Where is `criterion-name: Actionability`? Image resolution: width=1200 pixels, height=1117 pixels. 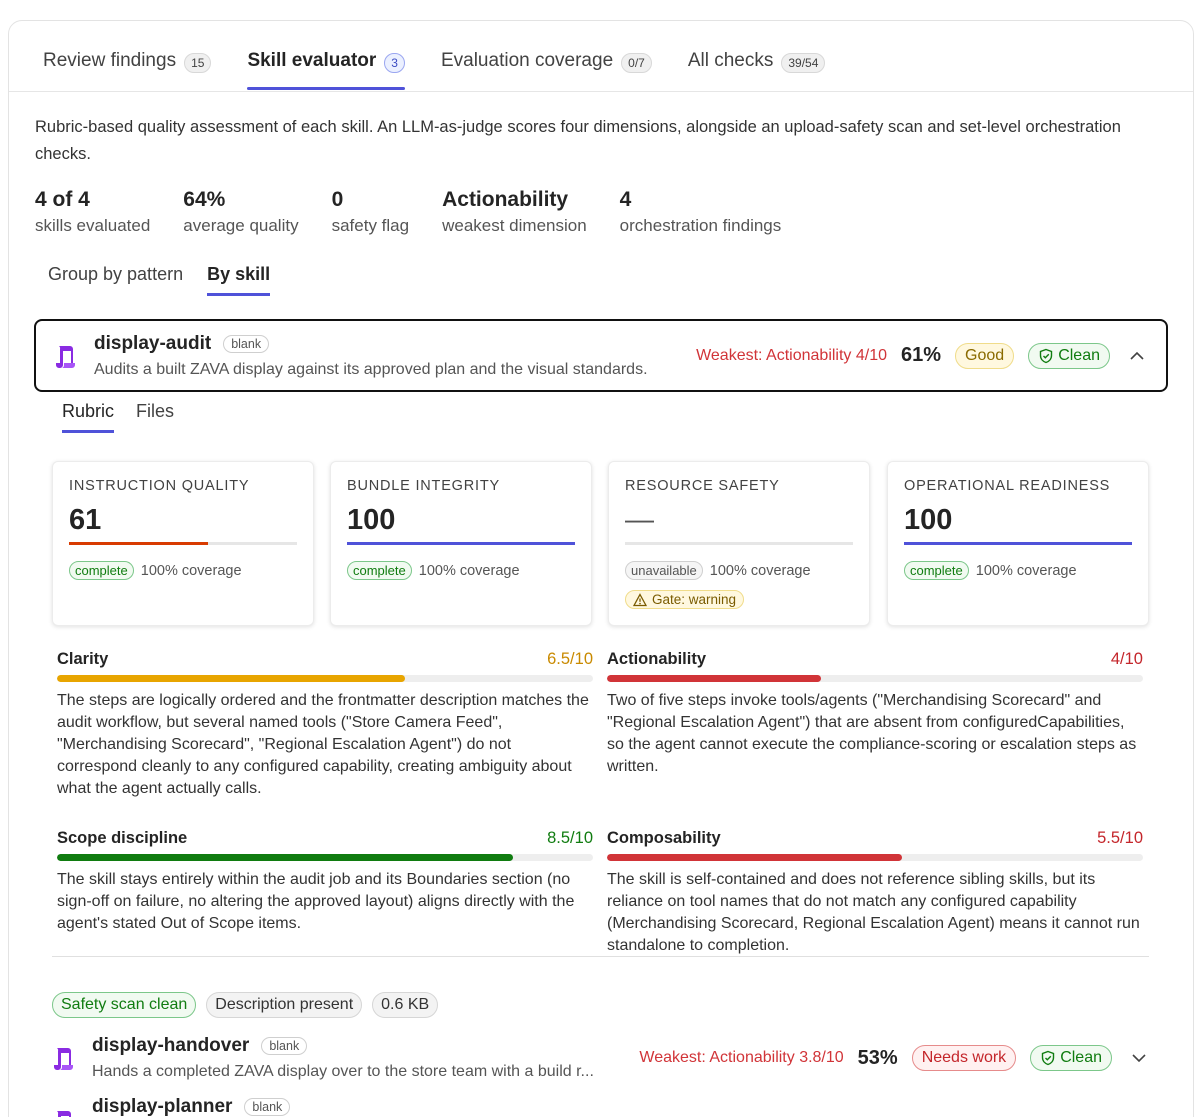 criterion-name: Actionability is located at coordinates (657, 659).